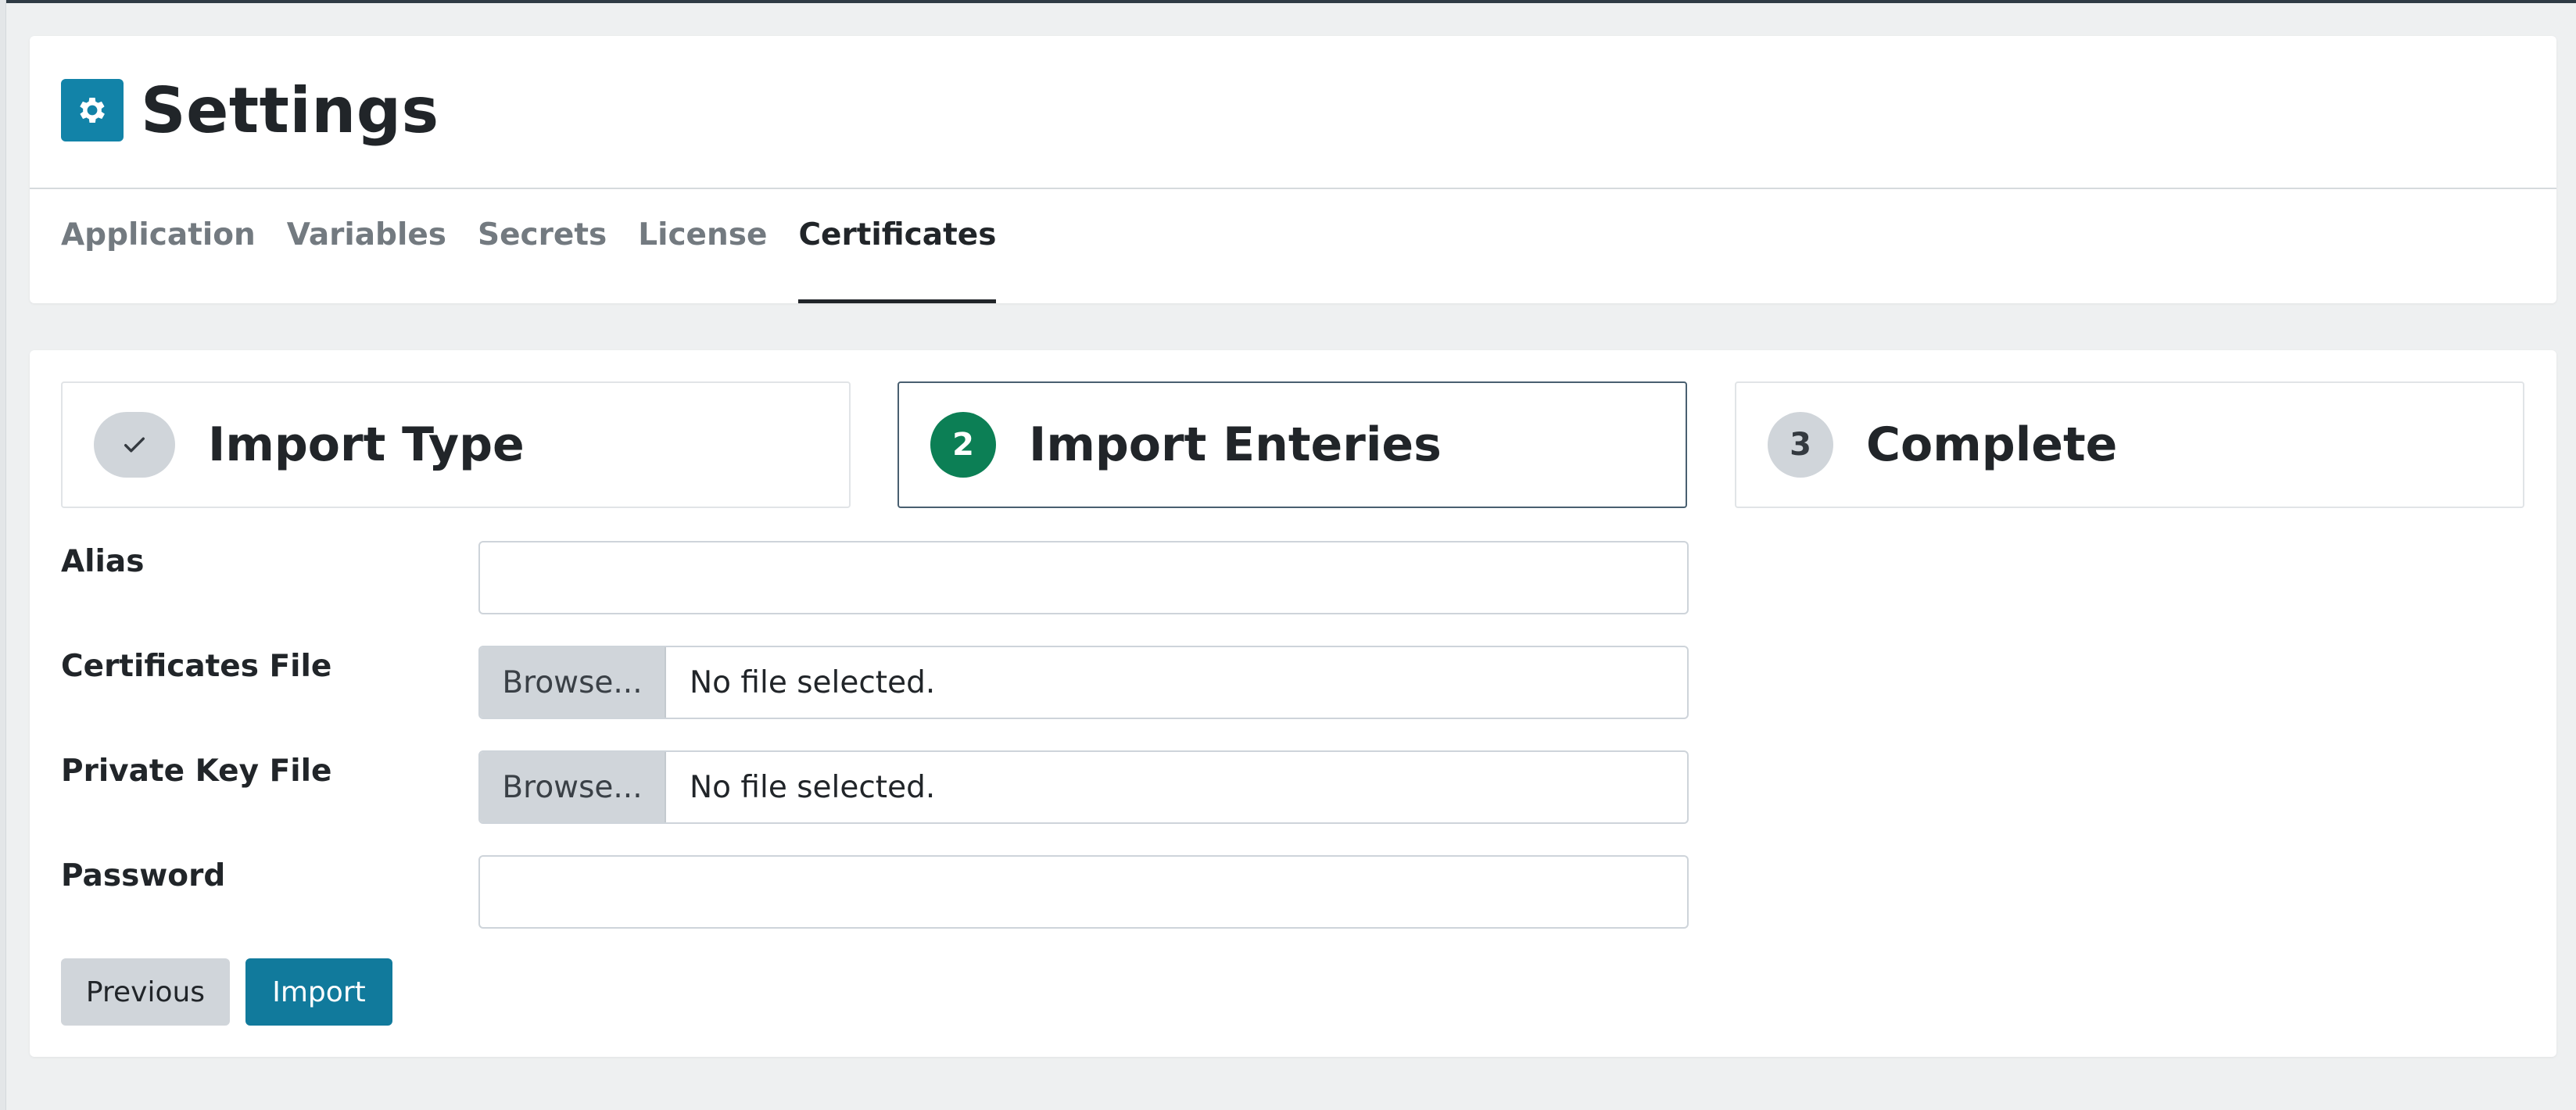 This screenshot has height=1110, width=2576. What do you see at coordinates (1083, 577) in the screenshot?
I see `alias-input` at bounding box center [1083, 577].